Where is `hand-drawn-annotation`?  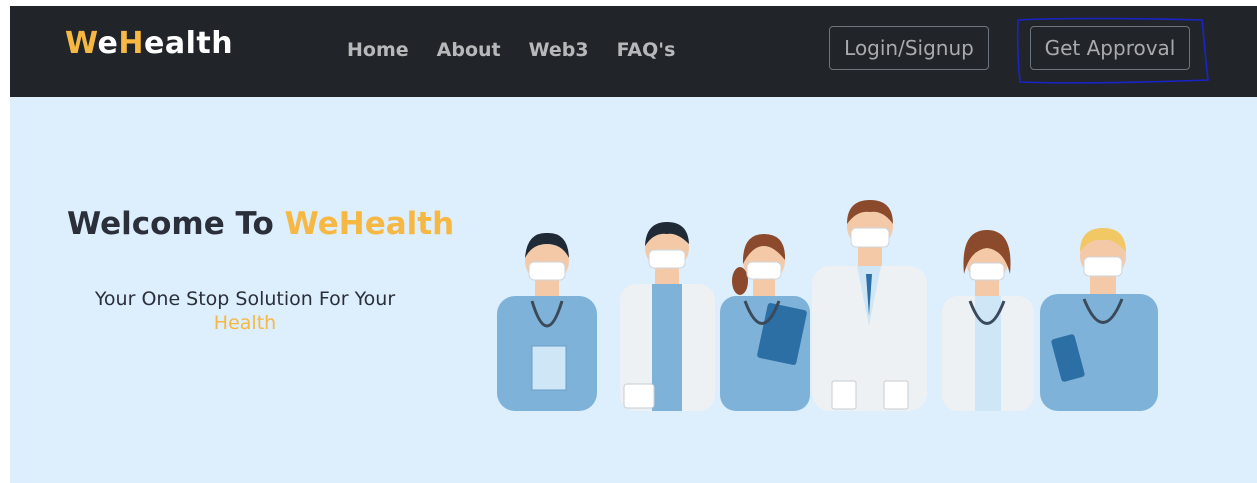
hand-drawn-annotation is located at coordinates (1112, 50).